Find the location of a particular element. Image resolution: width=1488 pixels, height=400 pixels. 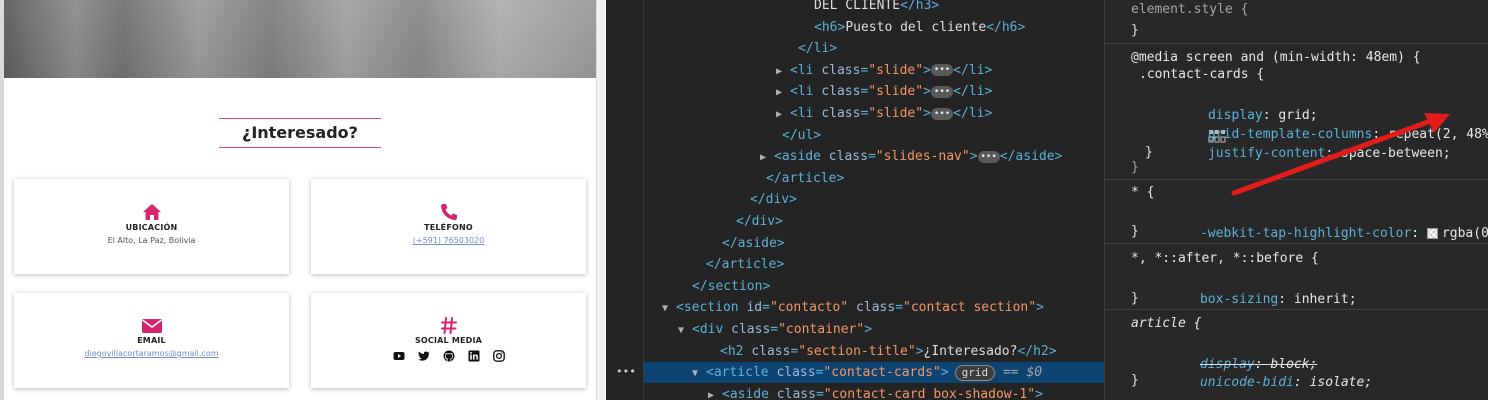

markup-token: <h2 is located at coordinates (736, 351).